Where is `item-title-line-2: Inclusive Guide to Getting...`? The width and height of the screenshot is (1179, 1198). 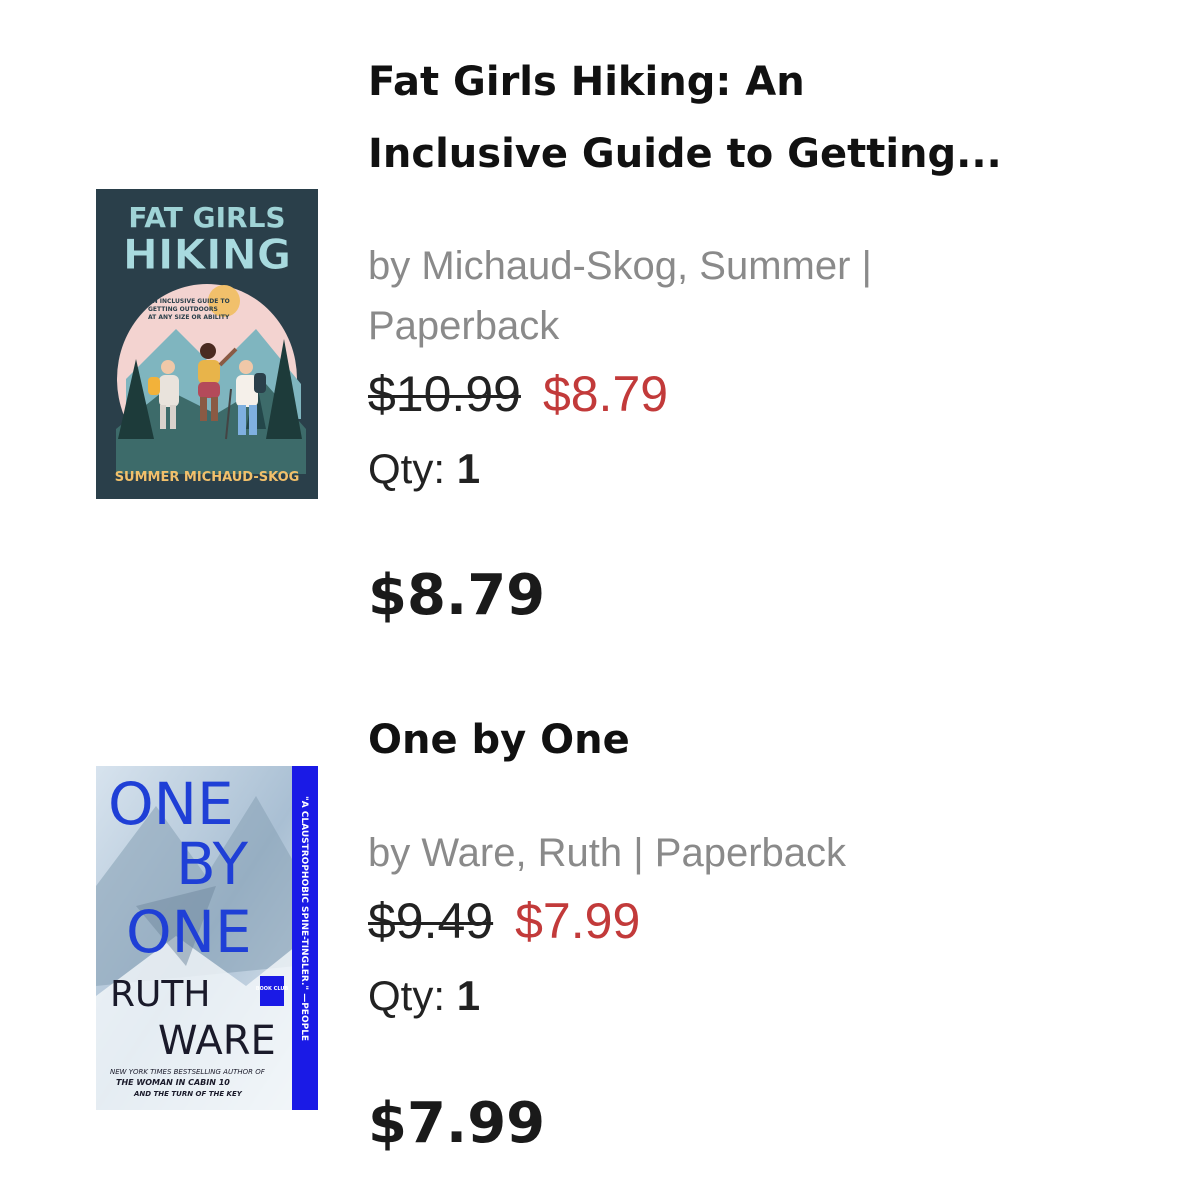
item-title-line-2: Inclusive Guide to Getting... is located at coordinates (685, 154).